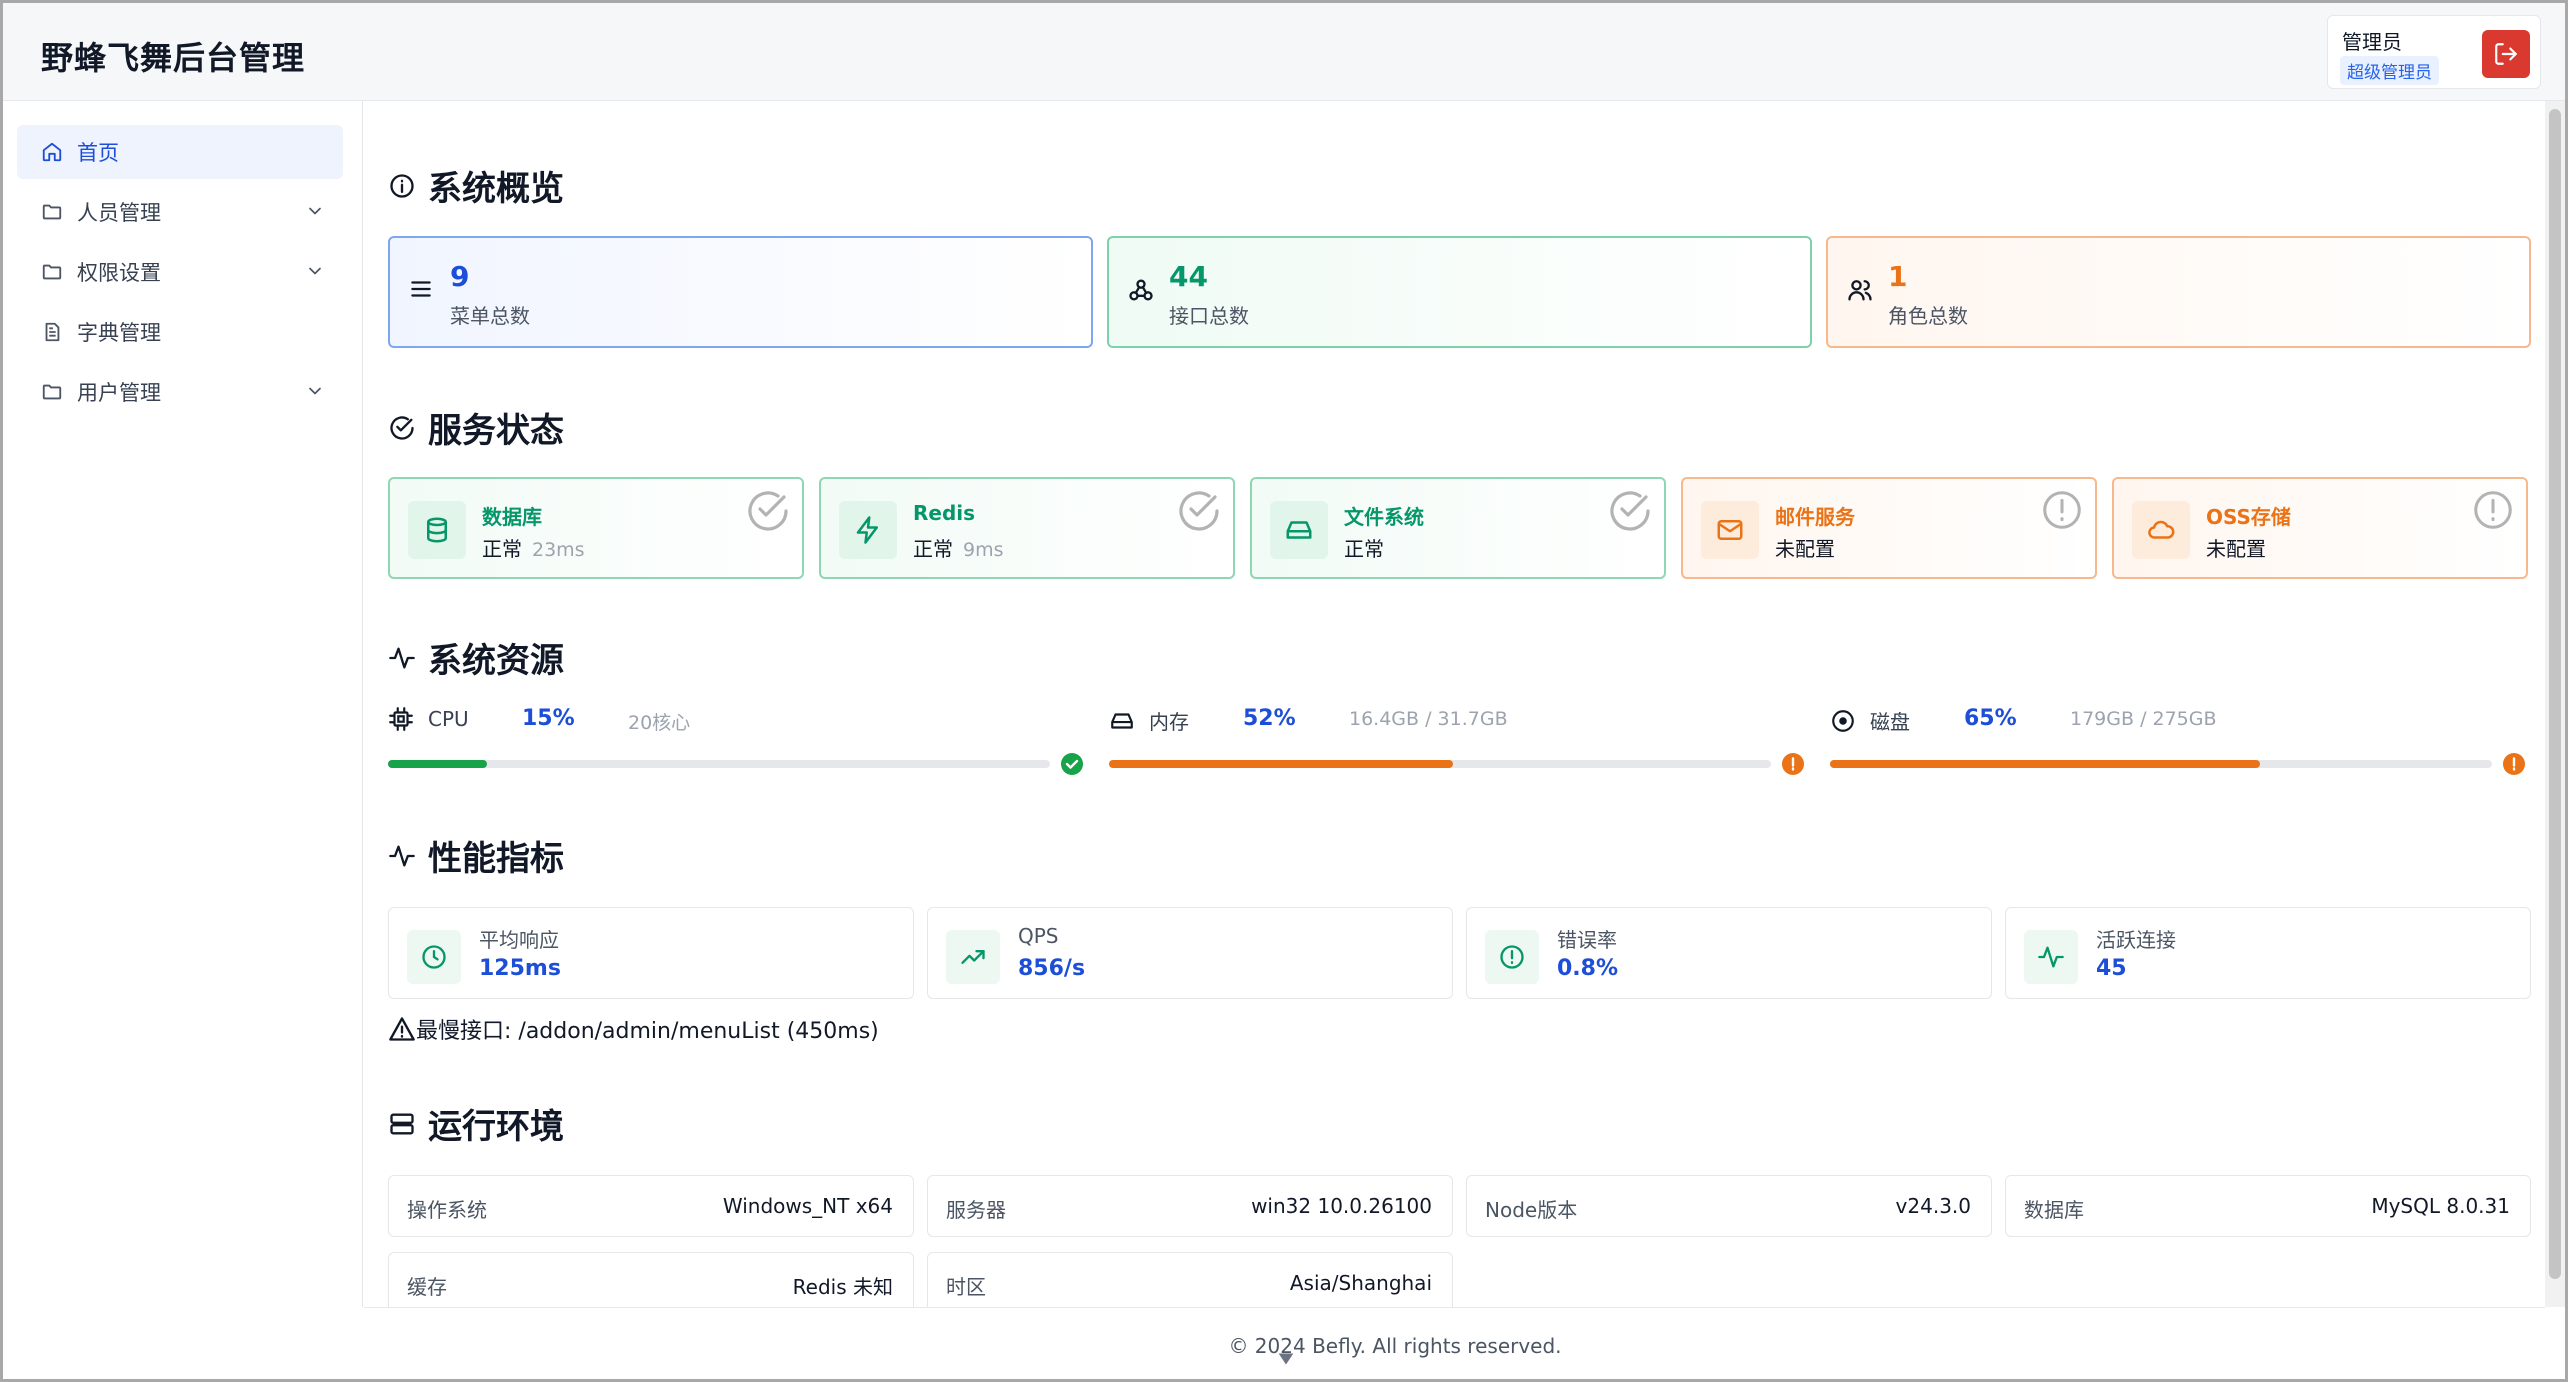  I want to click on section-title-performance: 性能指标, so click(476, 855).